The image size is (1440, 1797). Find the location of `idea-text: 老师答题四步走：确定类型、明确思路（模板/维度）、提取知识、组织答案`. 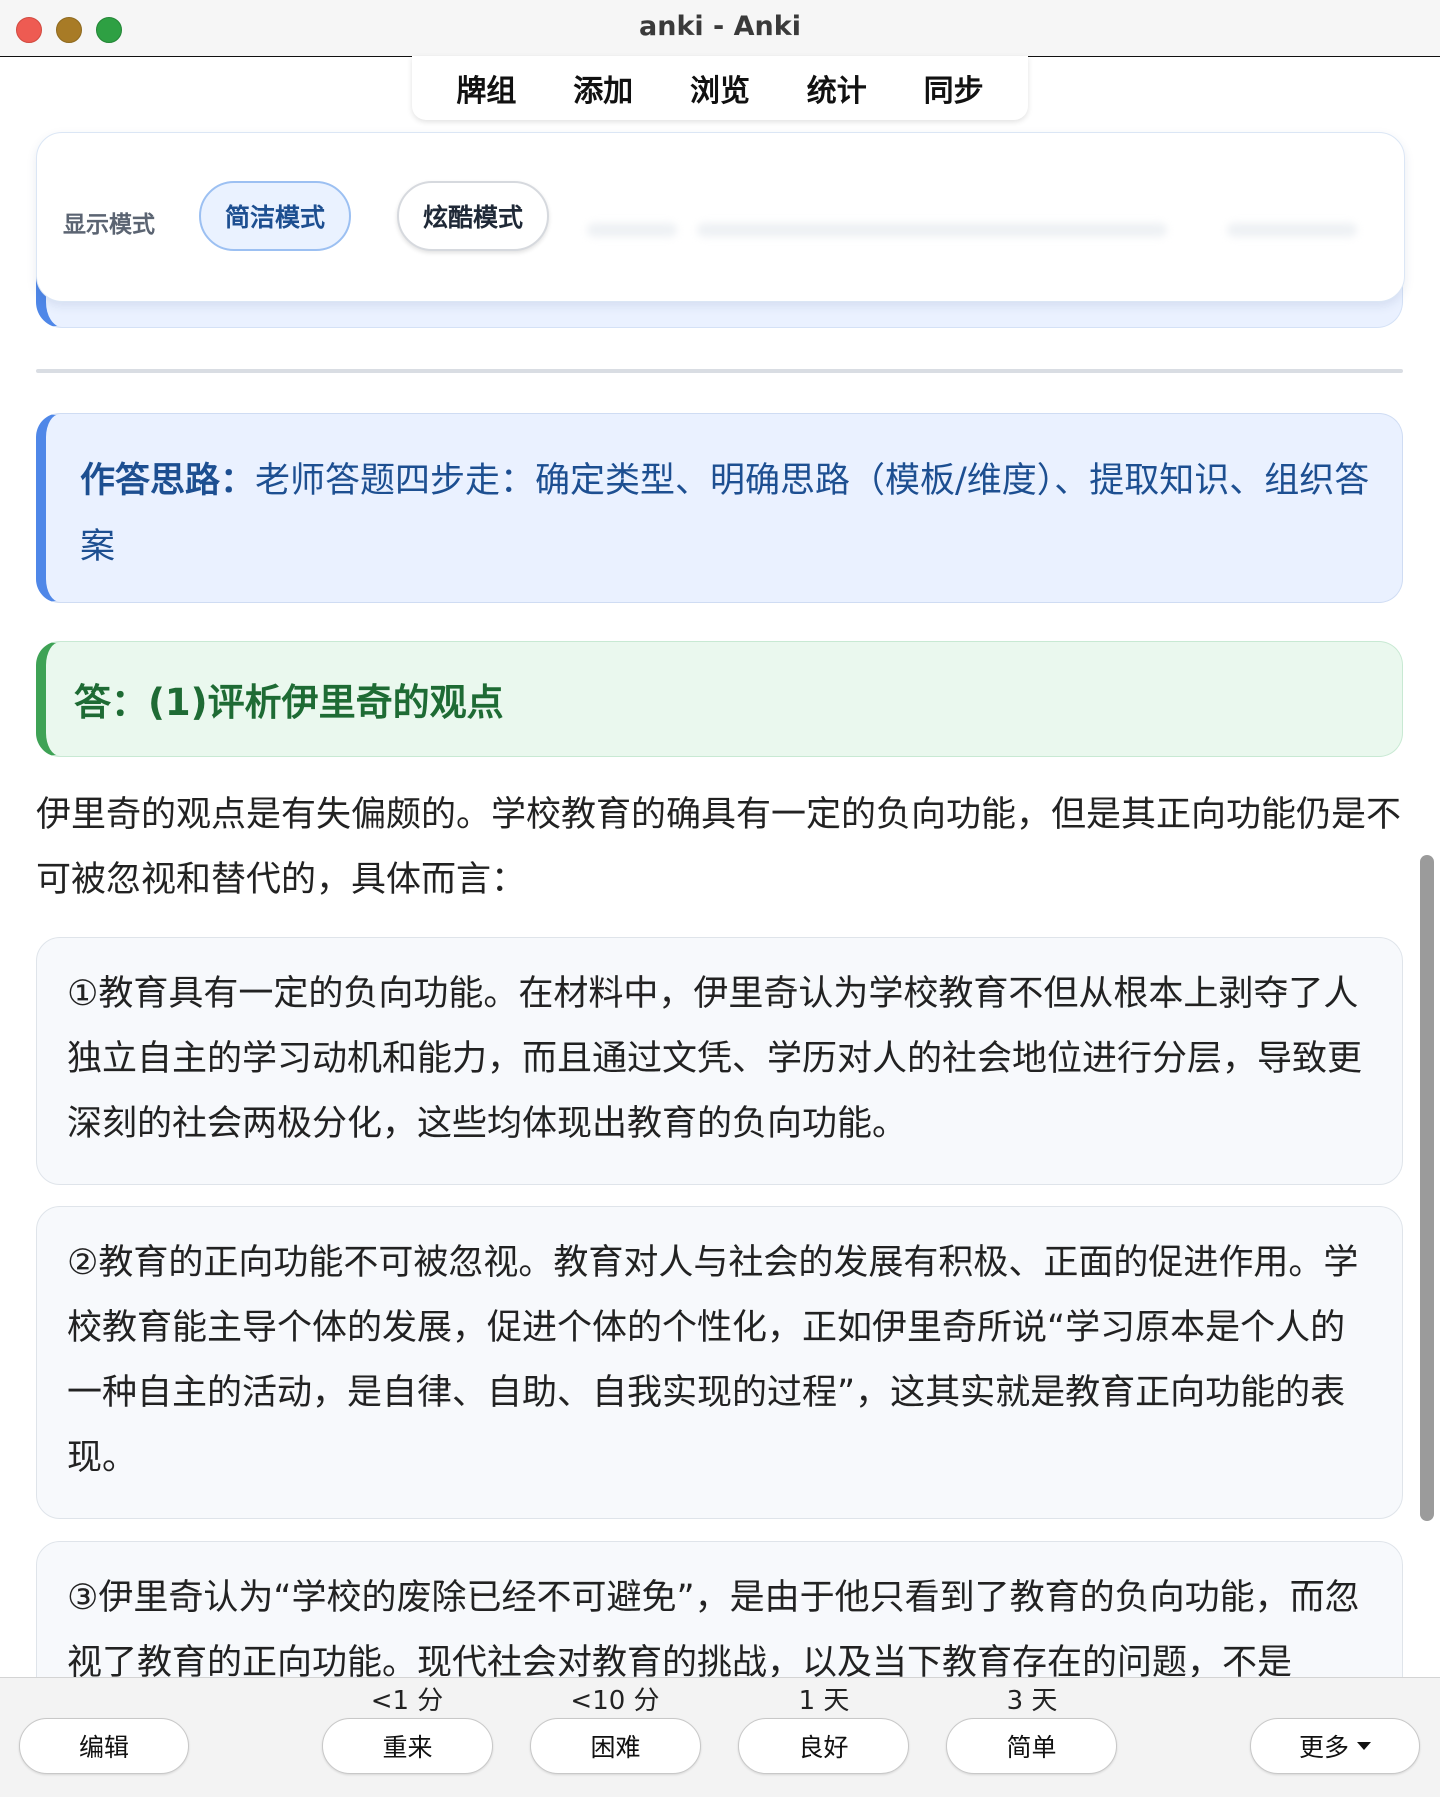

idea-text: 老师答题四步走：确定类型、明确思路（模板/维度）、提取知识、组织答案 is located at coordinates (725, 514).